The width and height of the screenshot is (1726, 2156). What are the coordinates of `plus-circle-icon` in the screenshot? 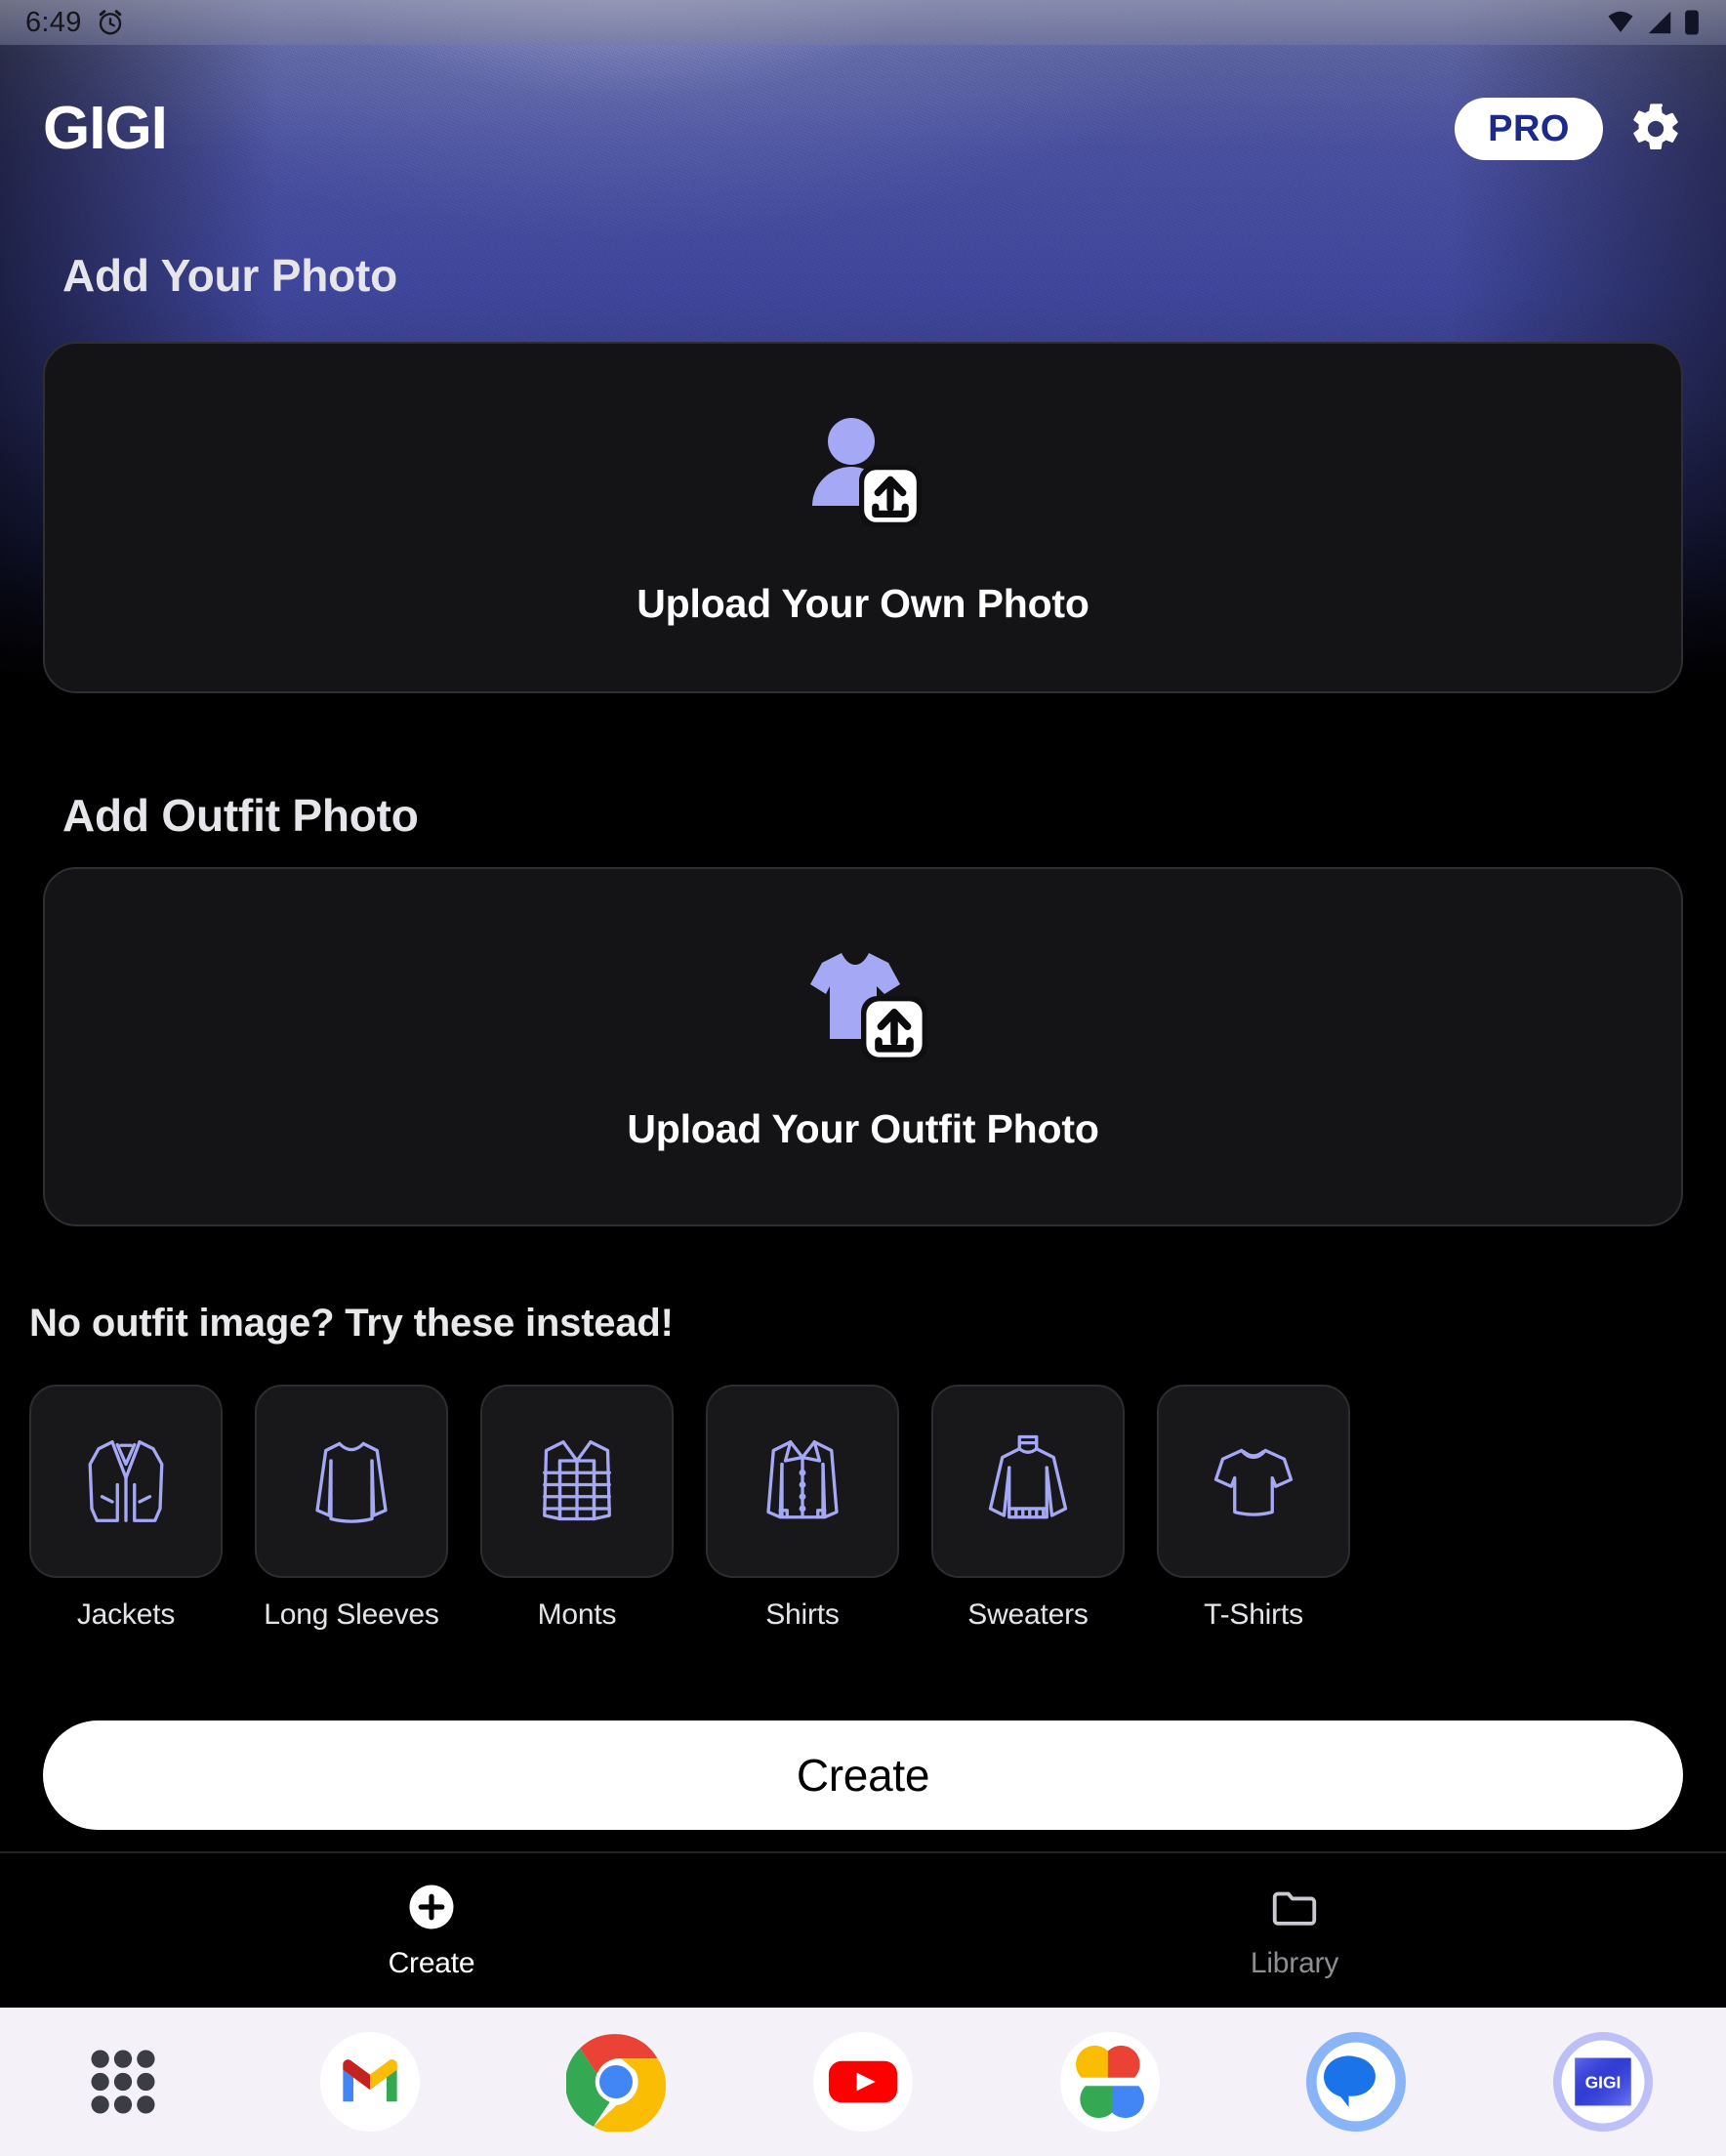 It's located at (431, 1907).